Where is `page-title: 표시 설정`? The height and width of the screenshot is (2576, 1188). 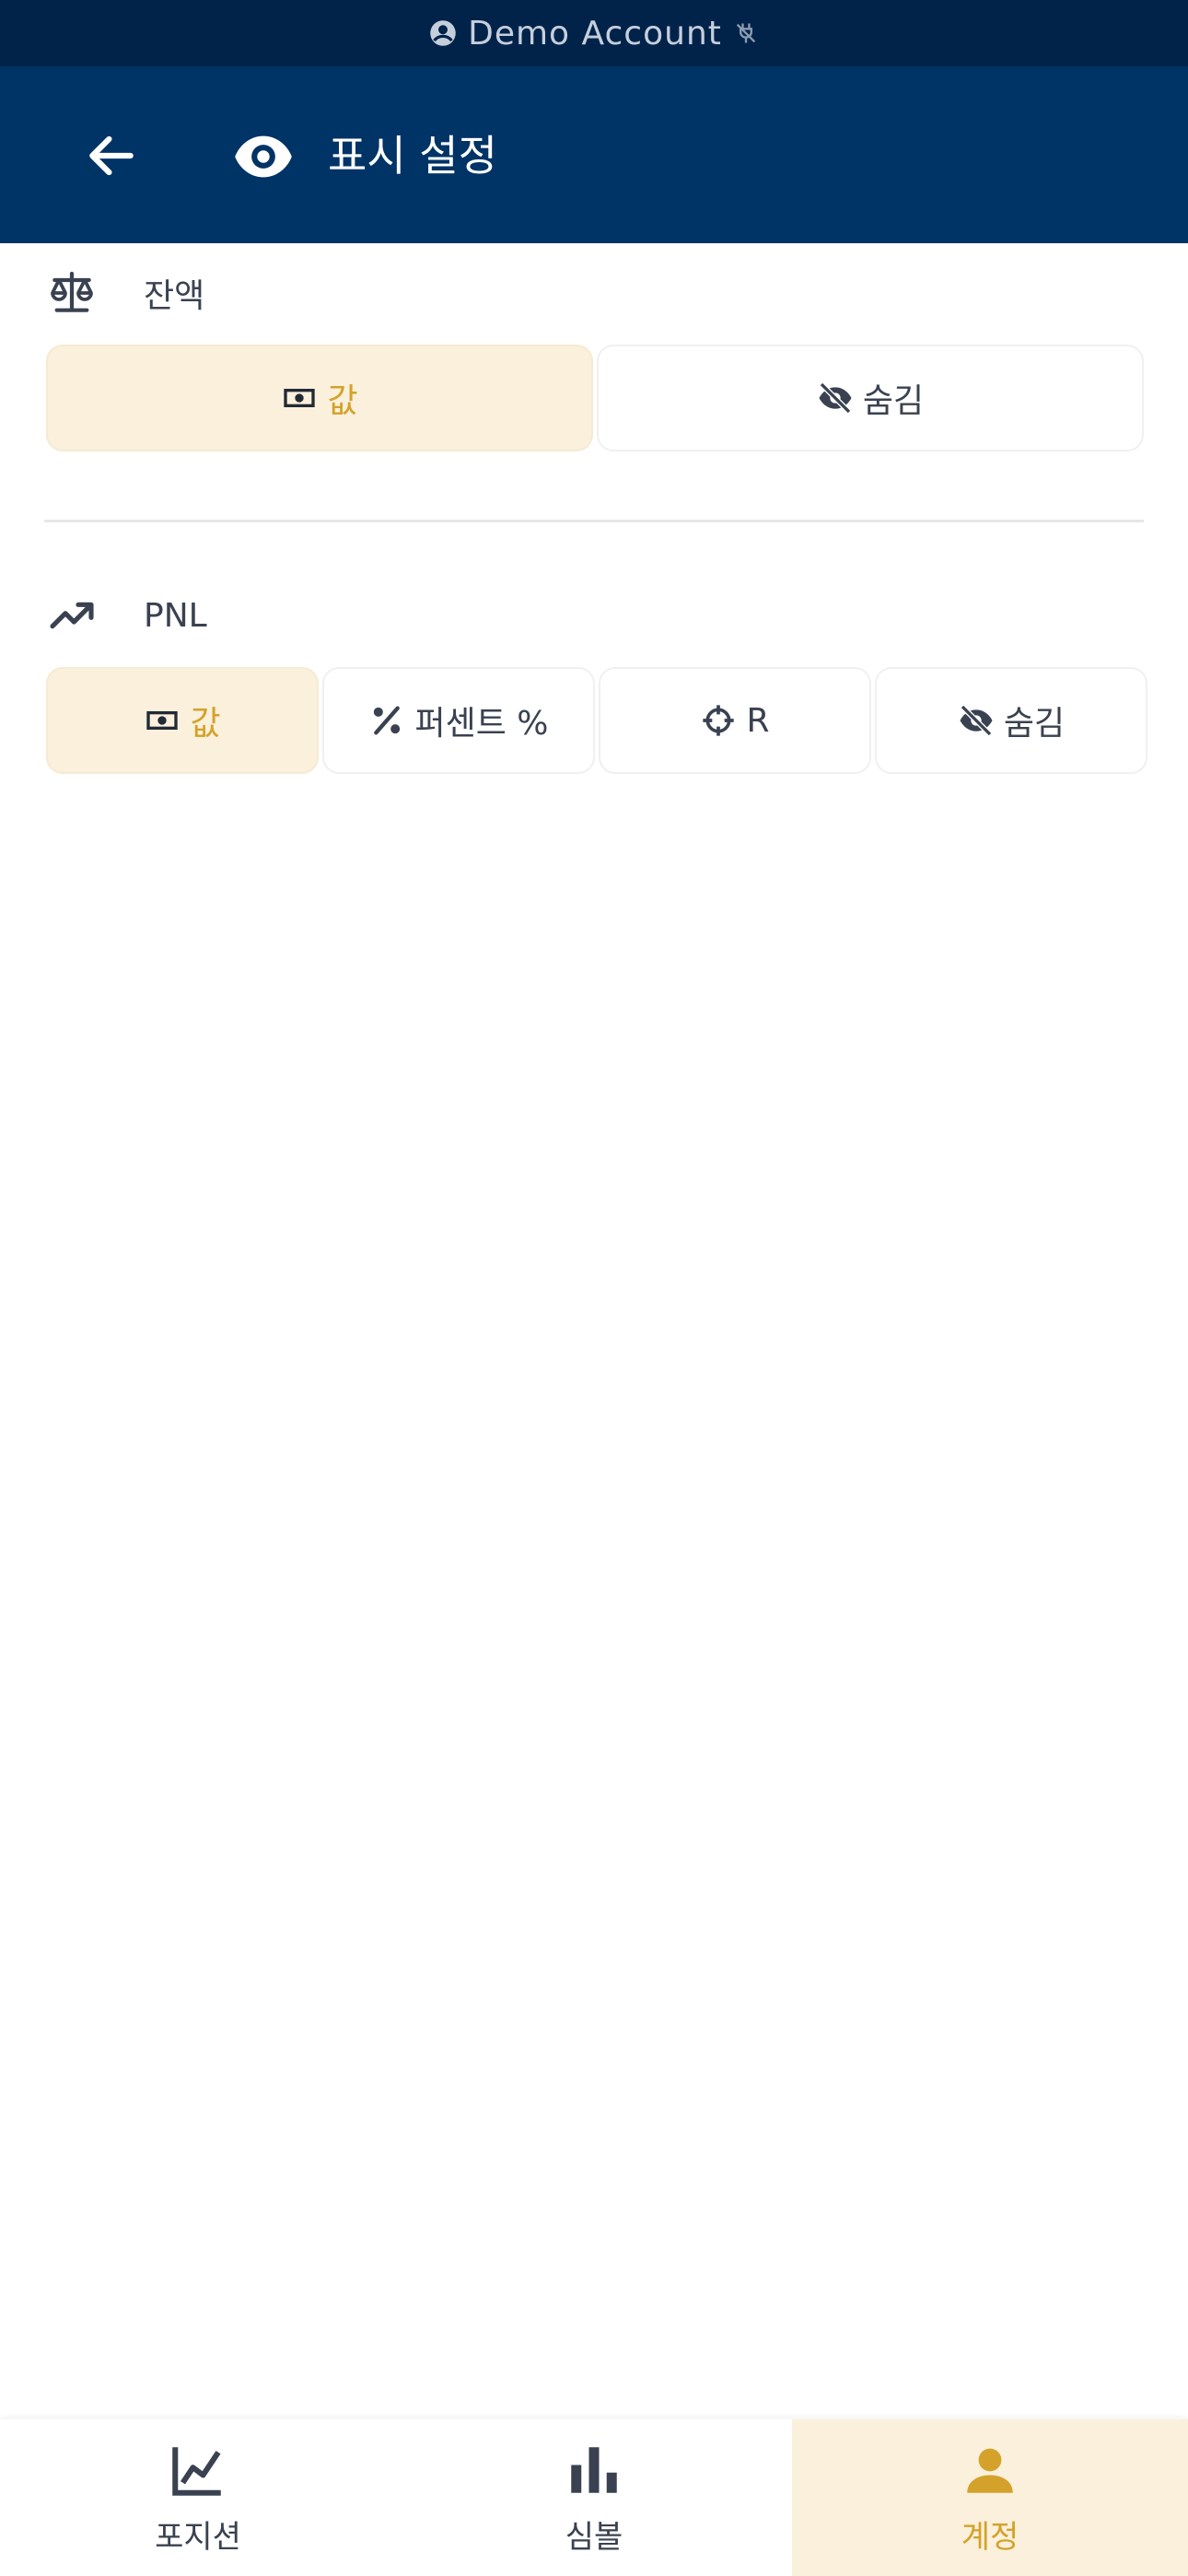
page-title: 표시 설정 is located at coordinates (412, 156).